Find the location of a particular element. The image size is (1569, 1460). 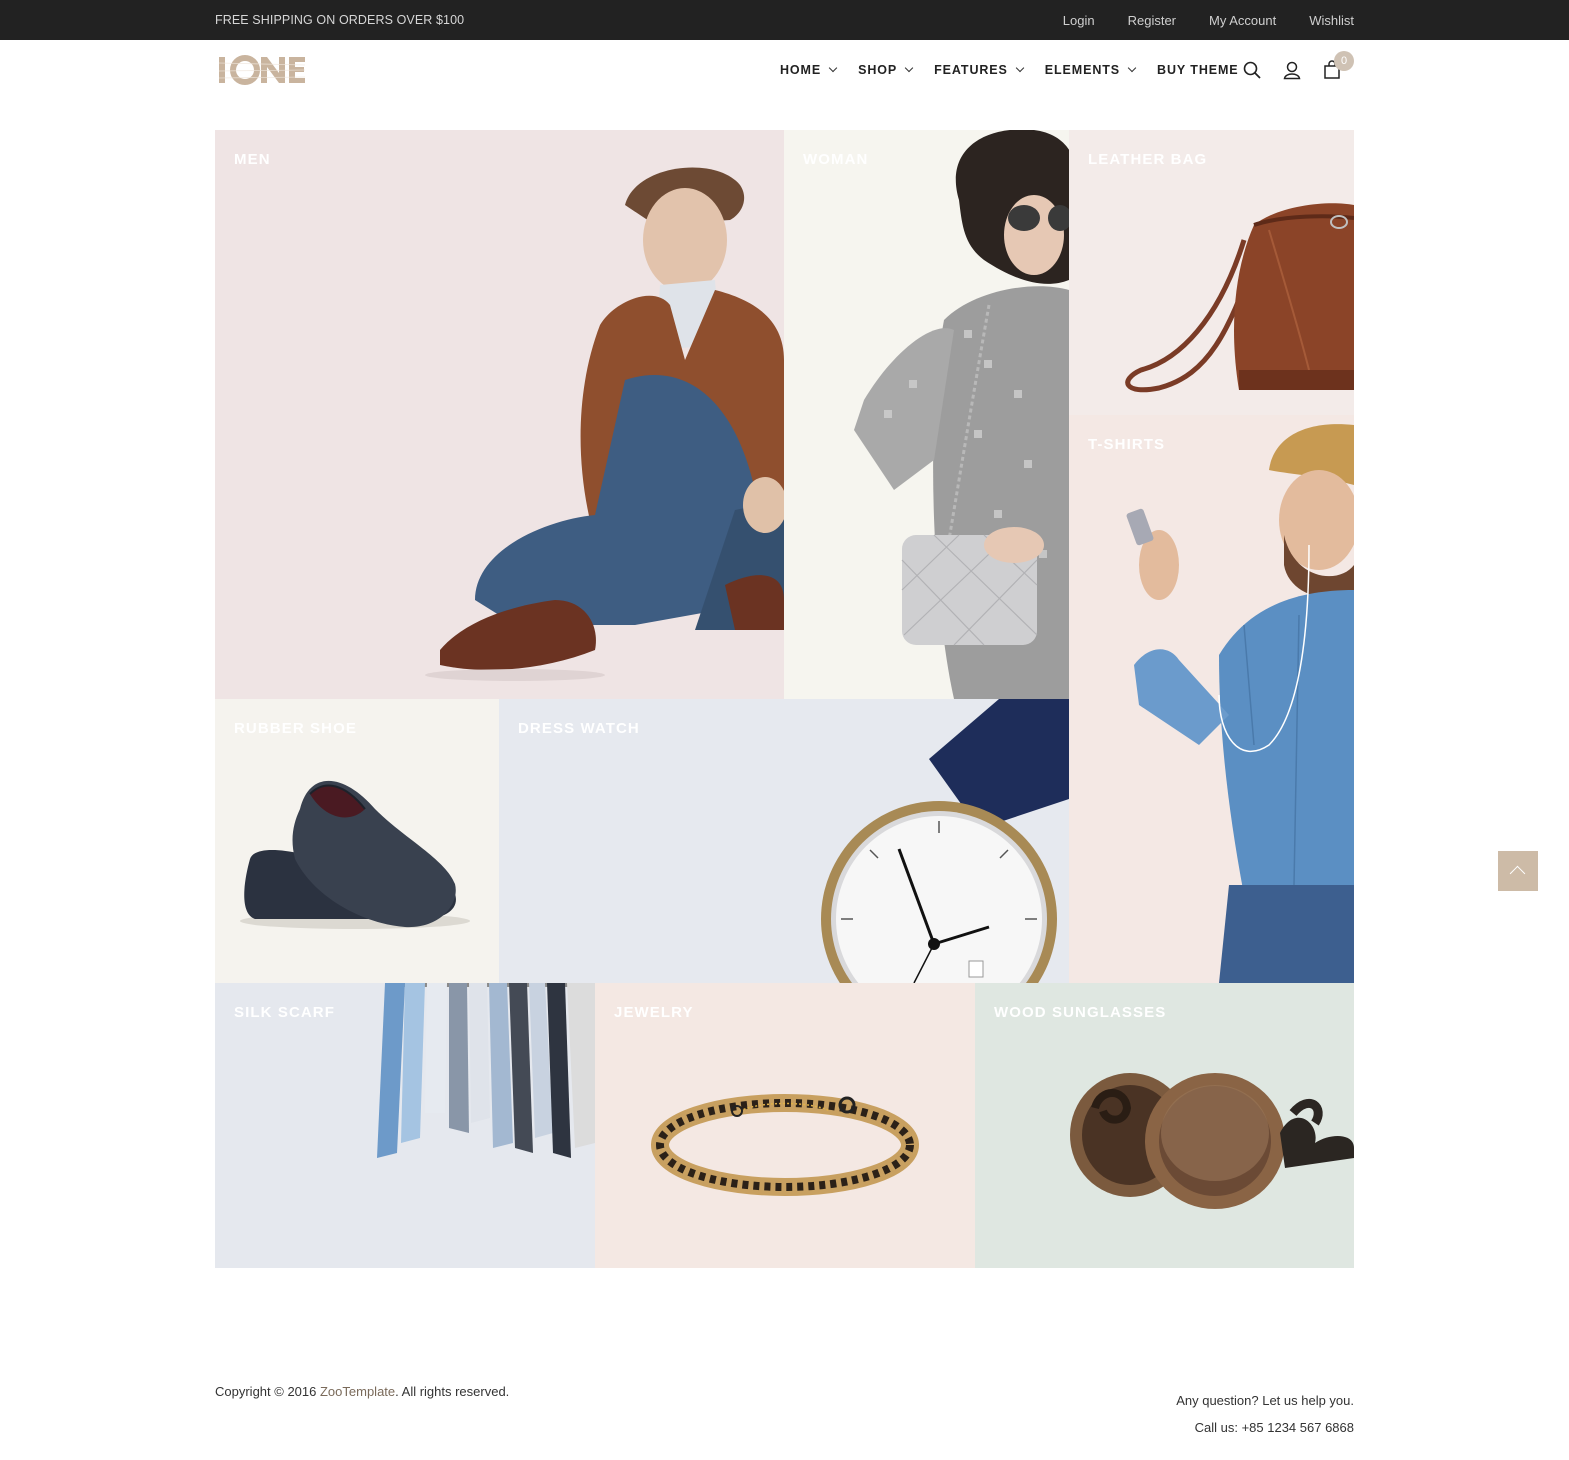

tile-label-jewelry: JEWELRY is located at coordinates (654, 1012).